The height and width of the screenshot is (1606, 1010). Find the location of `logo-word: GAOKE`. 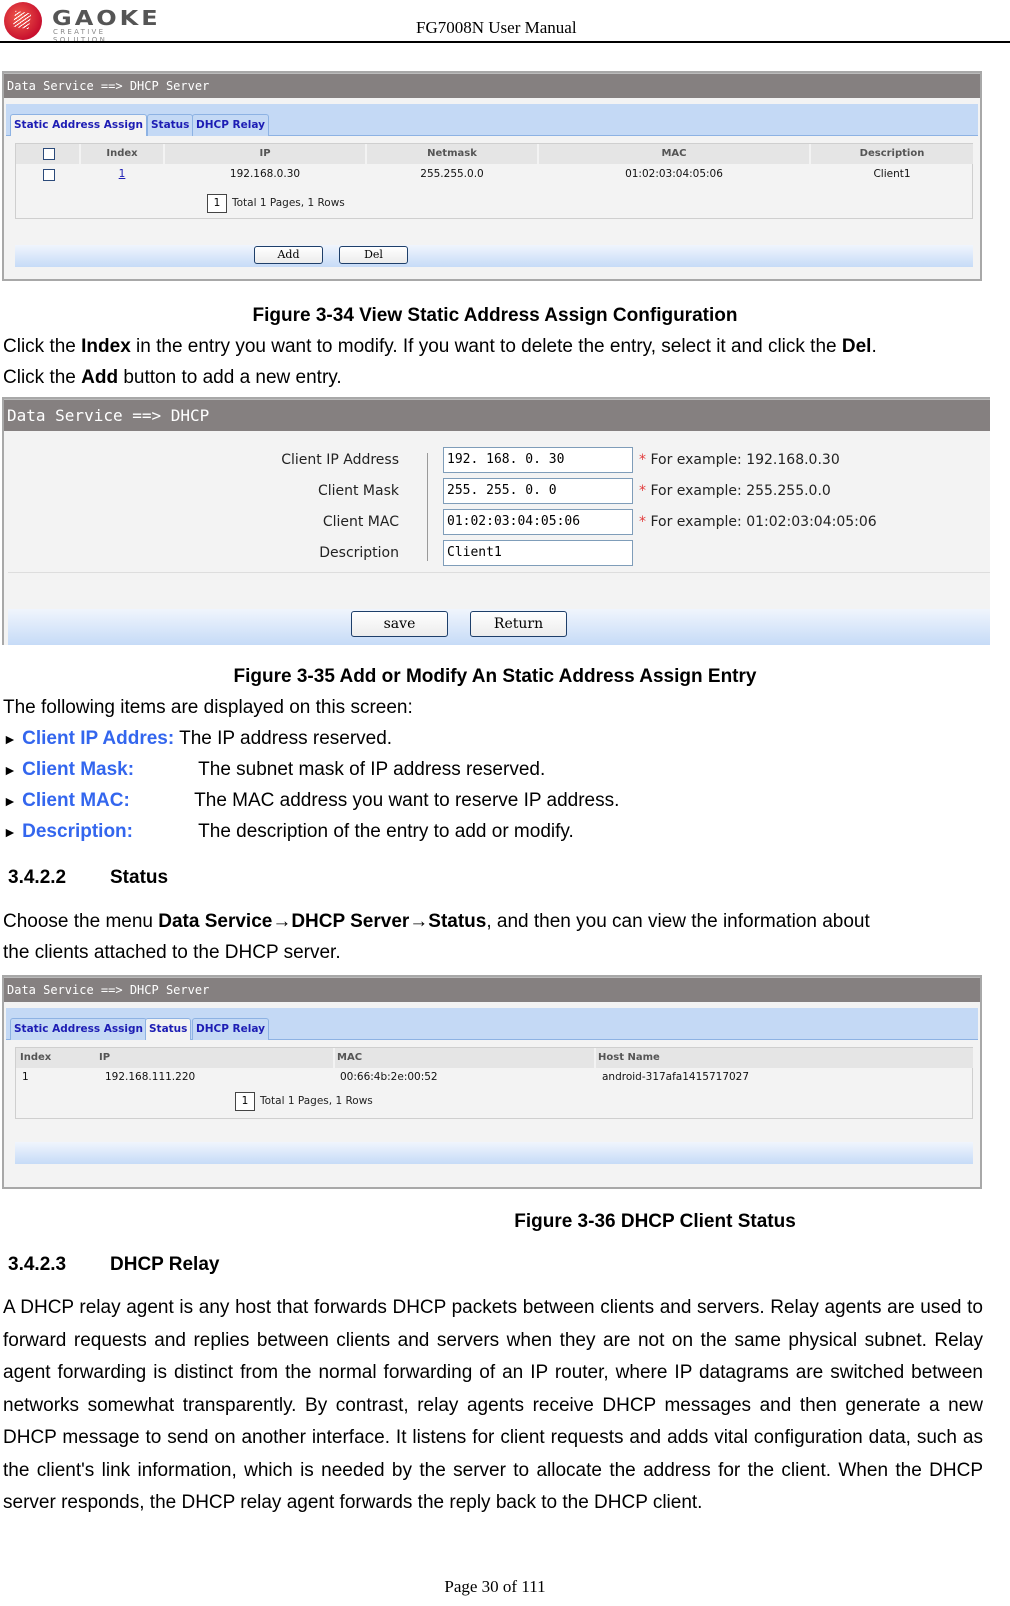

logo-word: GAOKE is located at coordinates (106, 18).